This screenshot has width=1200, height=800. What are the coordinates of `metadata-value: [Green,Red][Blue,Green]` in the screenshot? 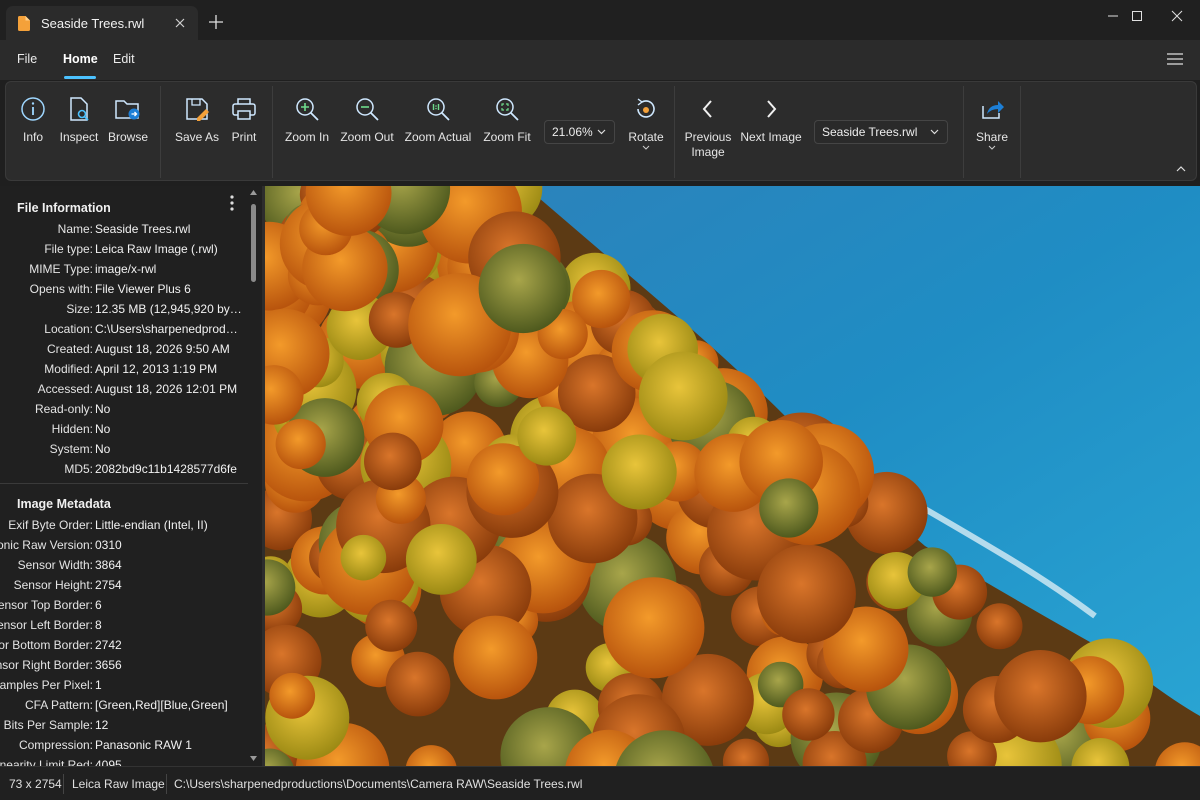 It's located at (161, 705).